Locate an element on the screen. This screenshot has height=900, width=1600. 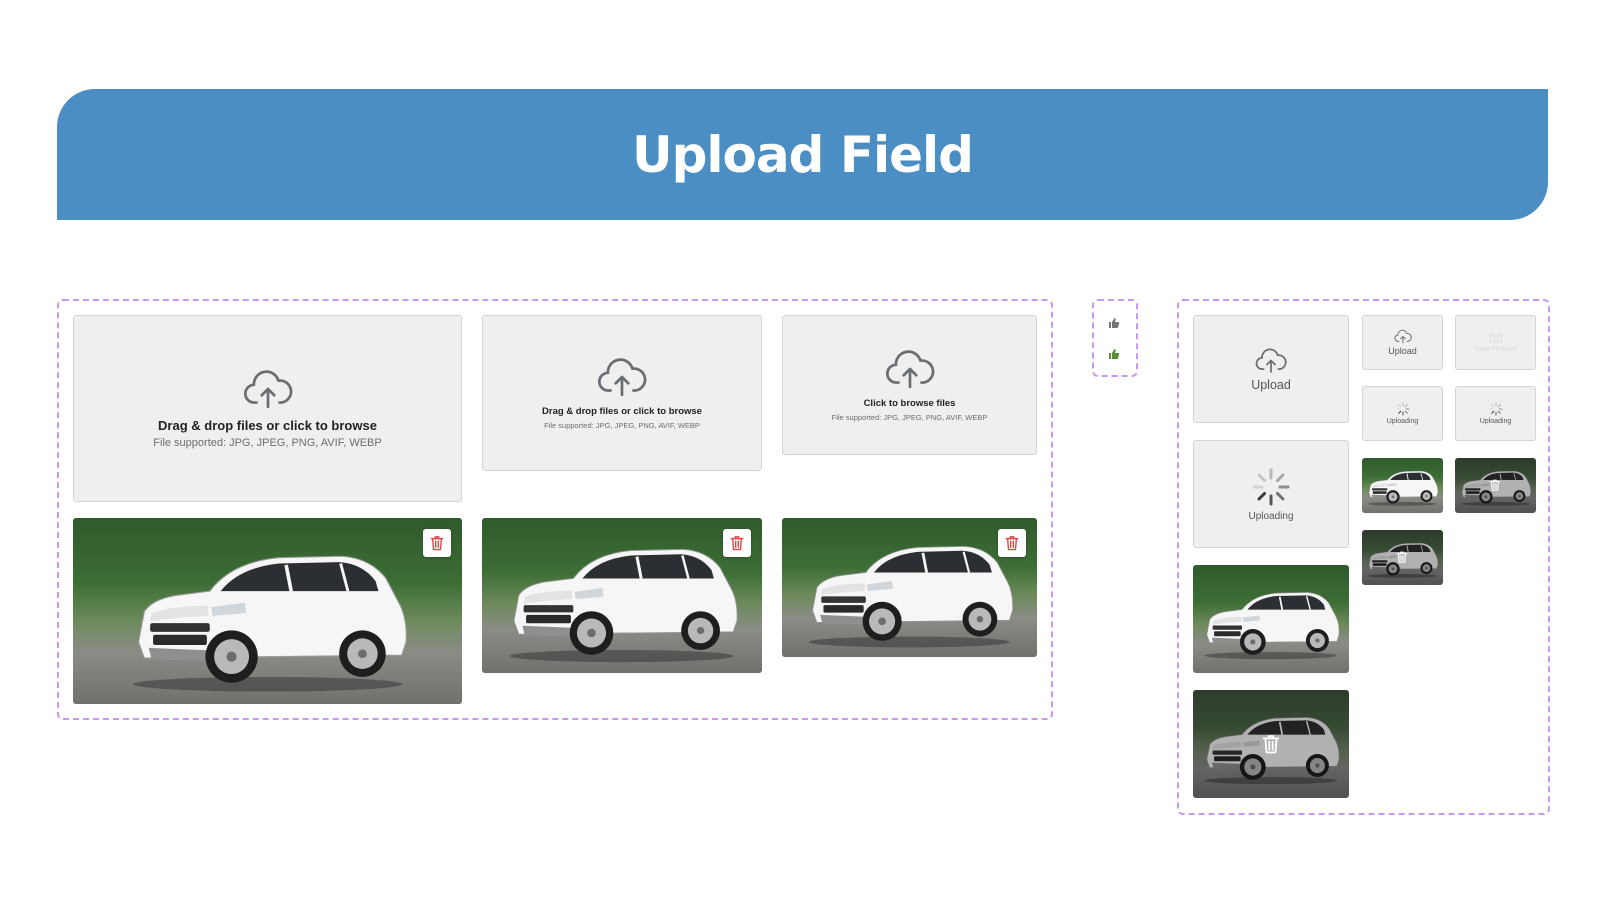
uploaded-image-small is located at coordinates (909, 587).